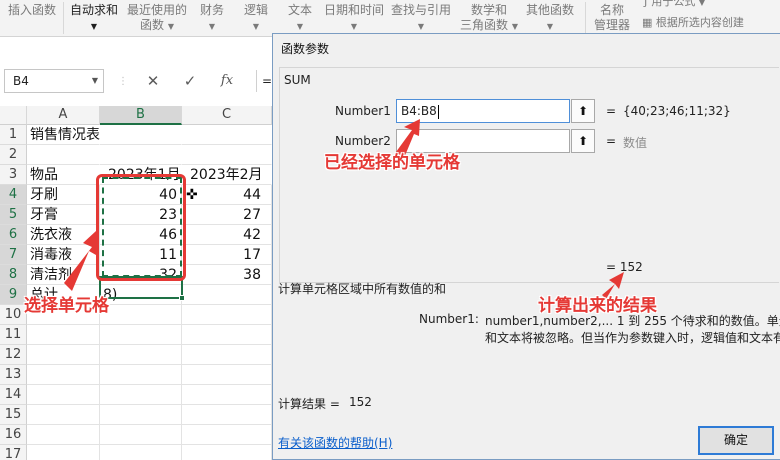  Describe the element at coordinates (190, 81) in the screenshot. I see `enter-icon: ✓` at that location.